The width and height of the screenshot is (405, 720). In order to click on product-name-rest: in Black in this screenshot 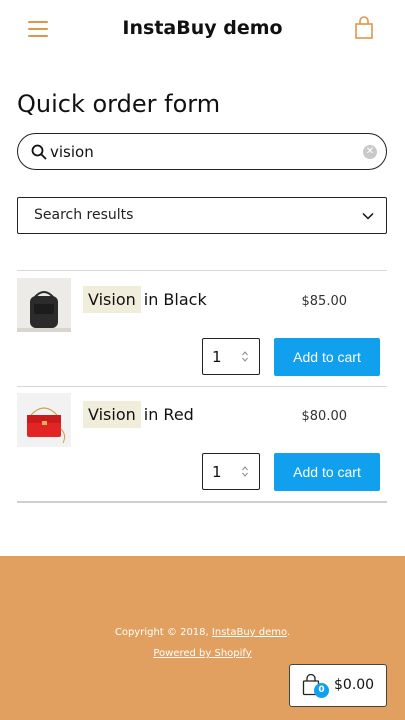, I will do `click(175, 299)`.